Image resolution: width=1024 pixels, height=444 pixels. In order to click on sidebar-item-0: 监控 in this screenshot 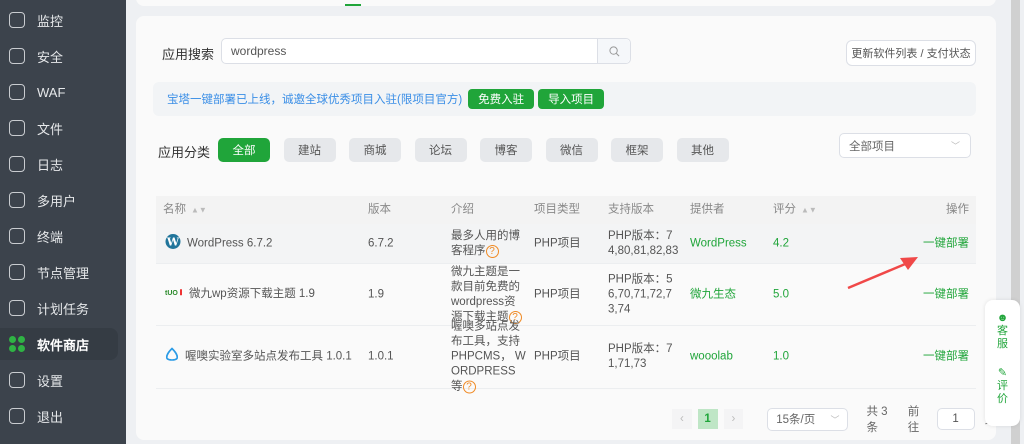, I will do `click(59, 20)`.